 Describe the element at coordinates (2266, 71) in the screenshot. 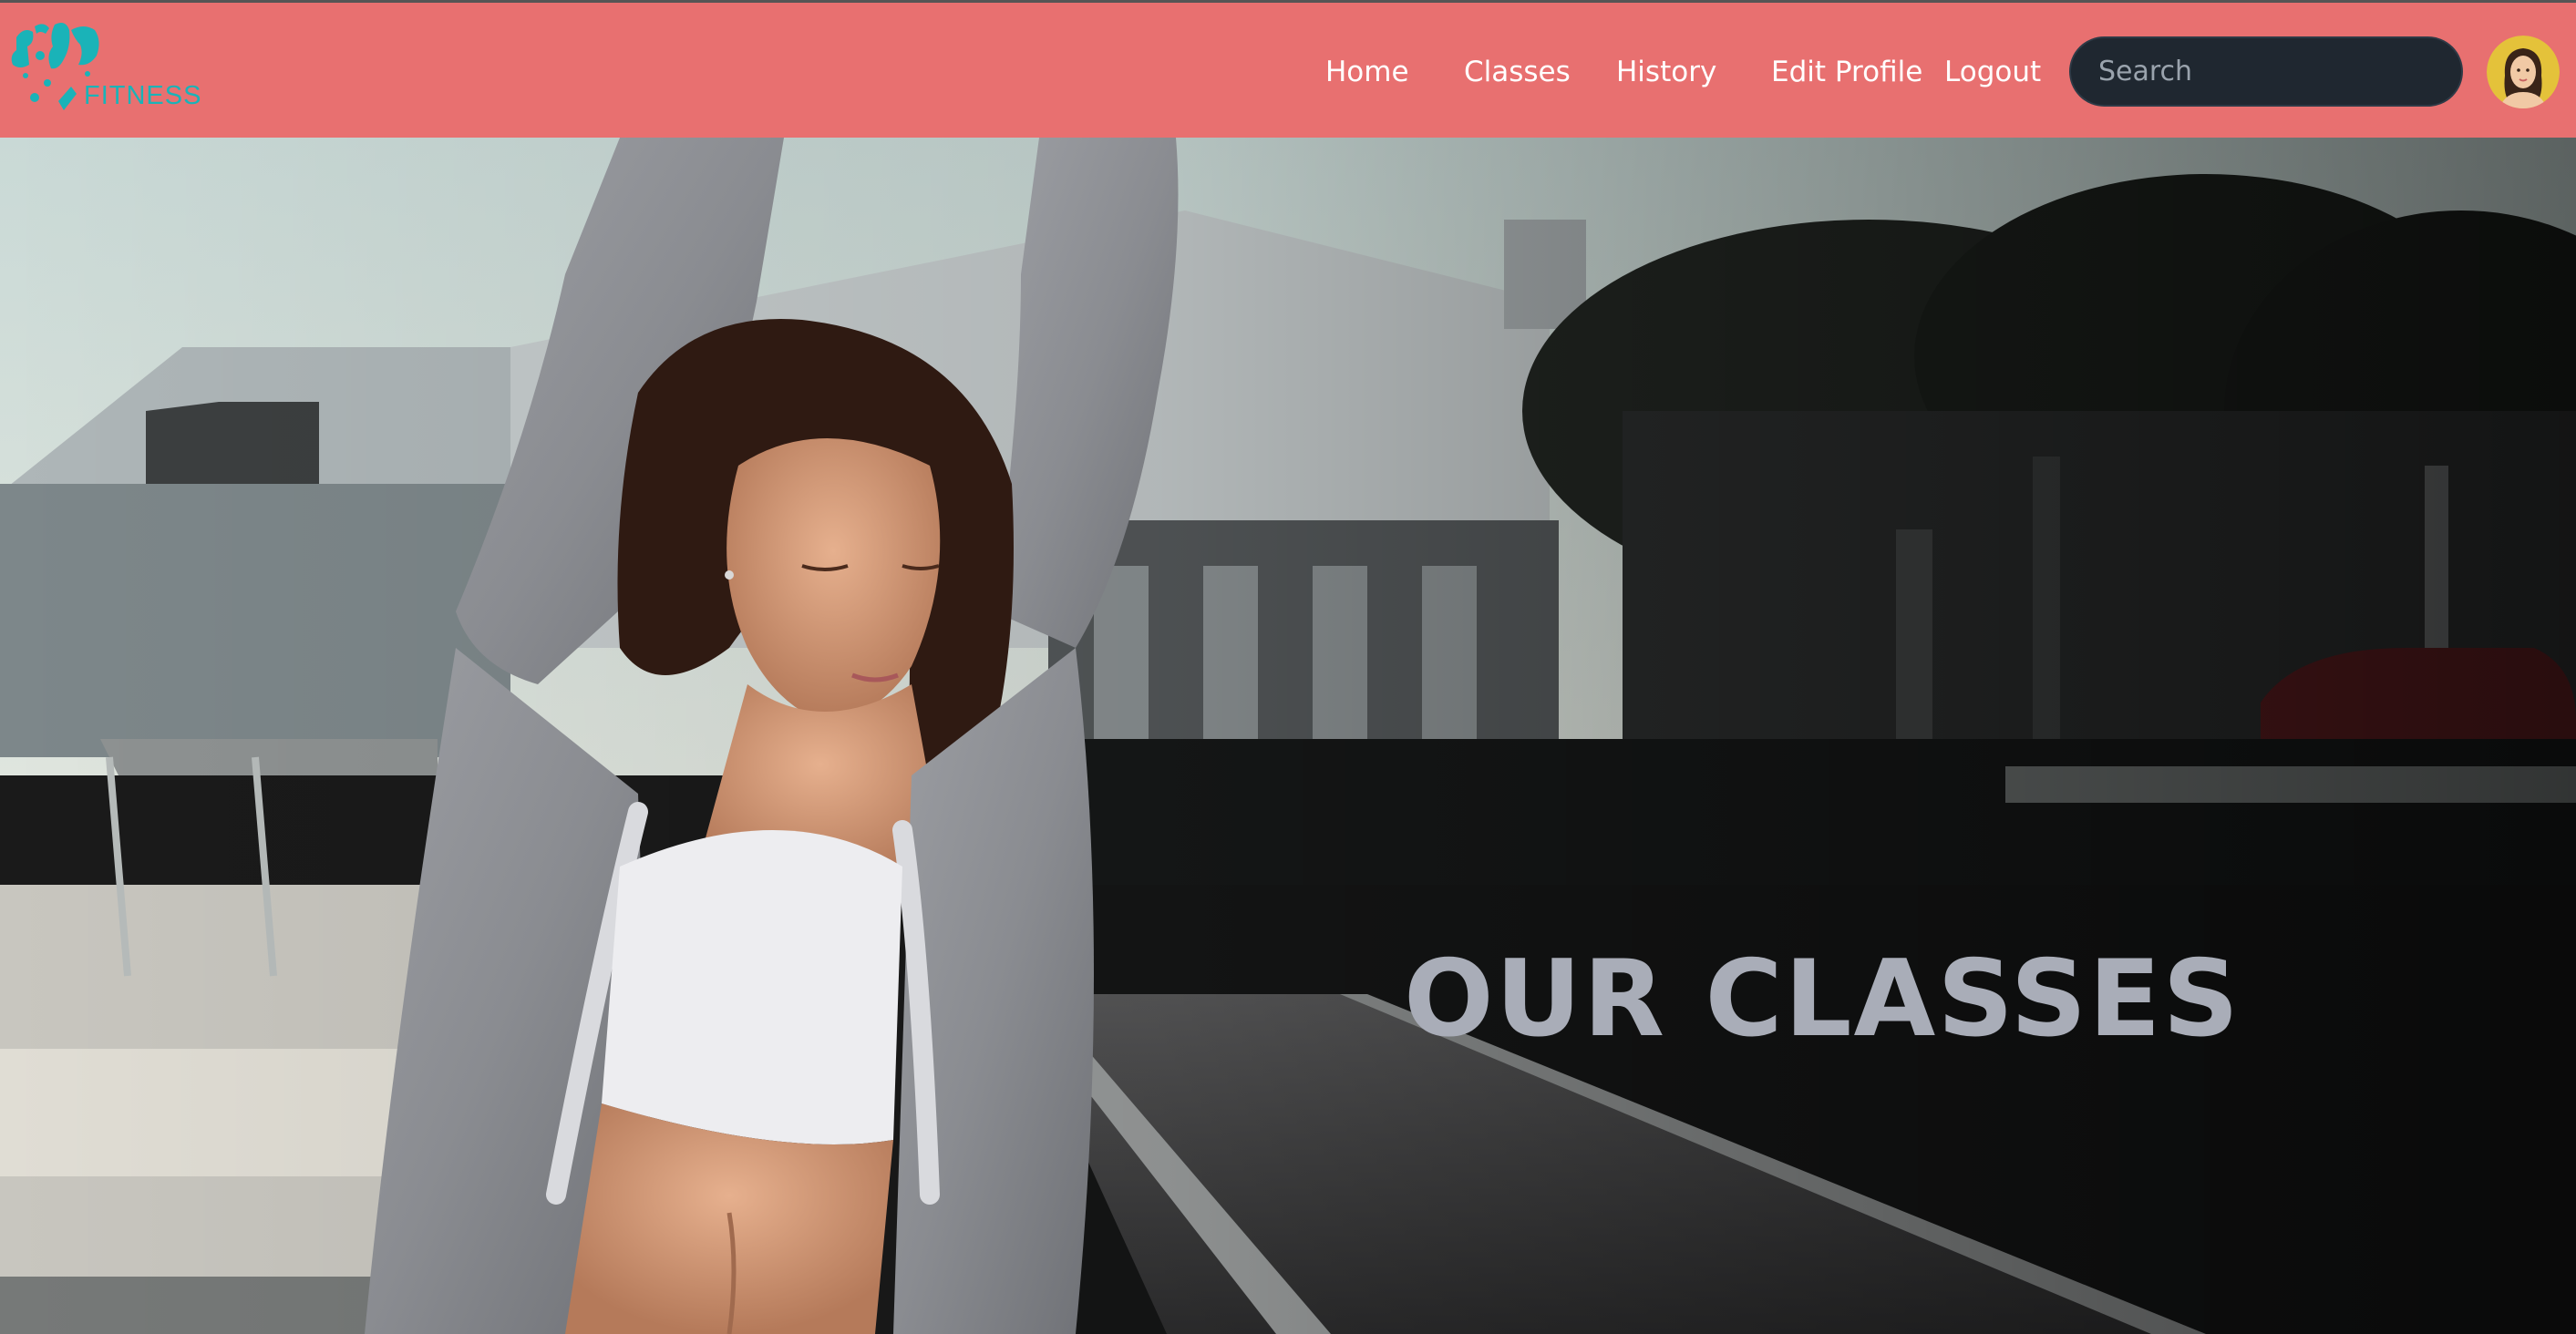

I see `search-input` at that location.